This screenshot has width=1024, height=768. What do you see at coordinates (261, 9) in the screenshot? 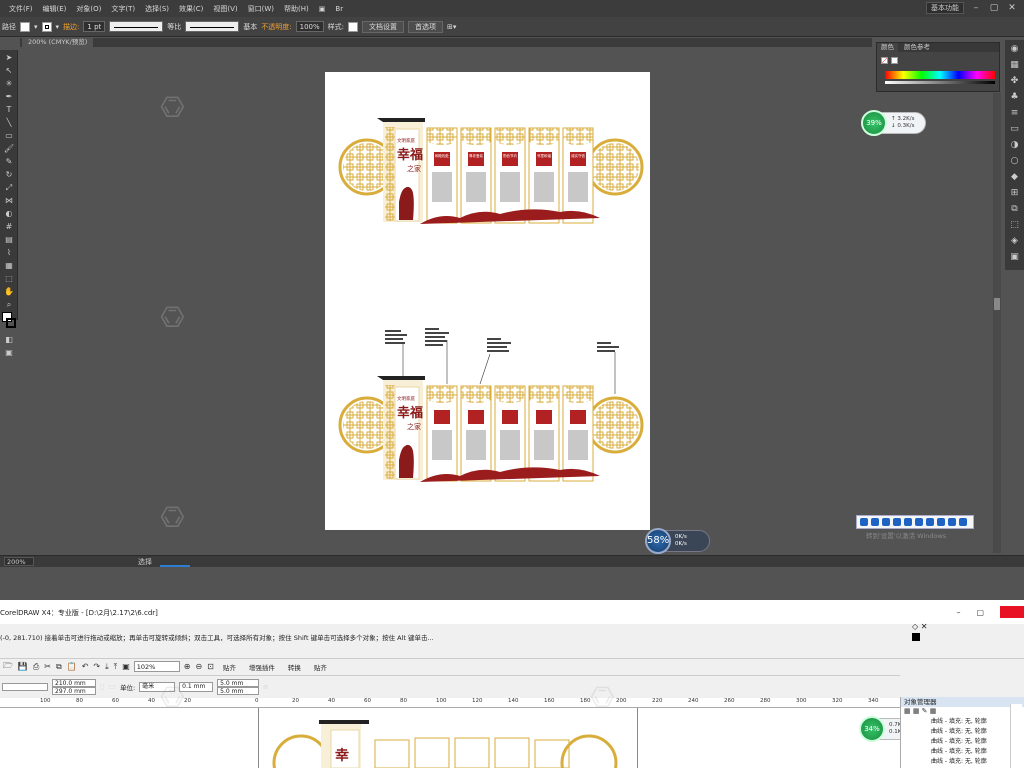
I see `menu-window: 窗口(W)` at bounding box center [261, 9].